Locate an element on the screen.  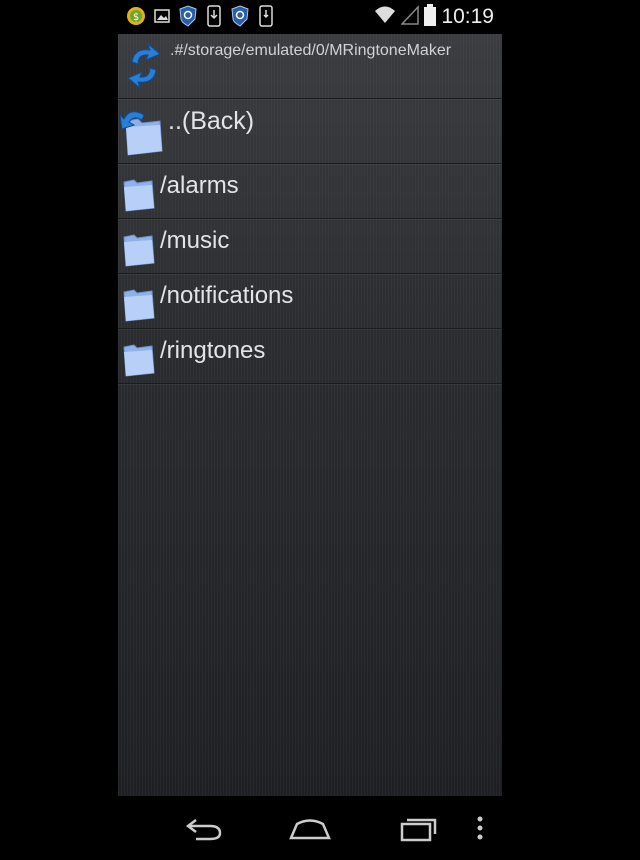
battery-icon is located at coordinates (430, 17).